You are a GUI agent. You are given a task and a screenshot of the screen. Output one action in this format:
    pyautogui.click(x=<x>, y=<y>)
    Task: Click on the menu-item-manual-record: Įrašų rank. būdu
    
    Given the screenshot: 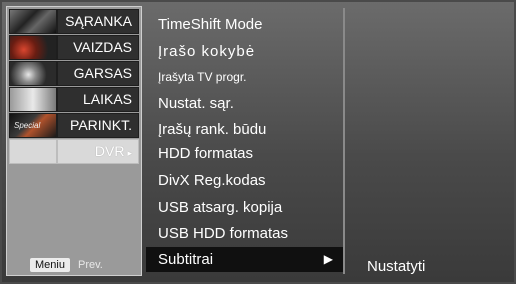 What is the action you would take?
    pyautogui.click(x=244, y=129)
    